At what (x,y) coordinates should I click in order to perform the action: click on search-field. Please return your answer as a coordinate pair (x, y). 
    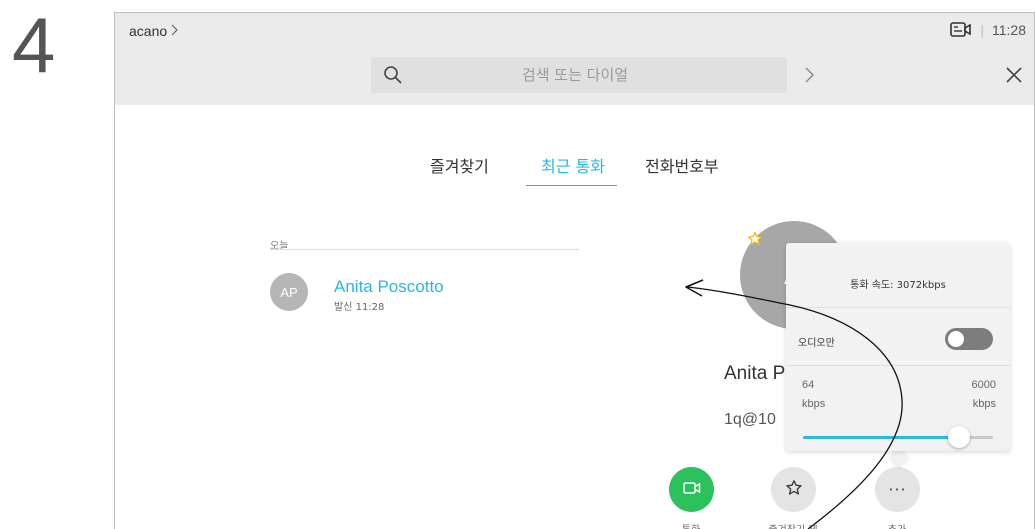
    Looking at the image, I should click on (579, 75).